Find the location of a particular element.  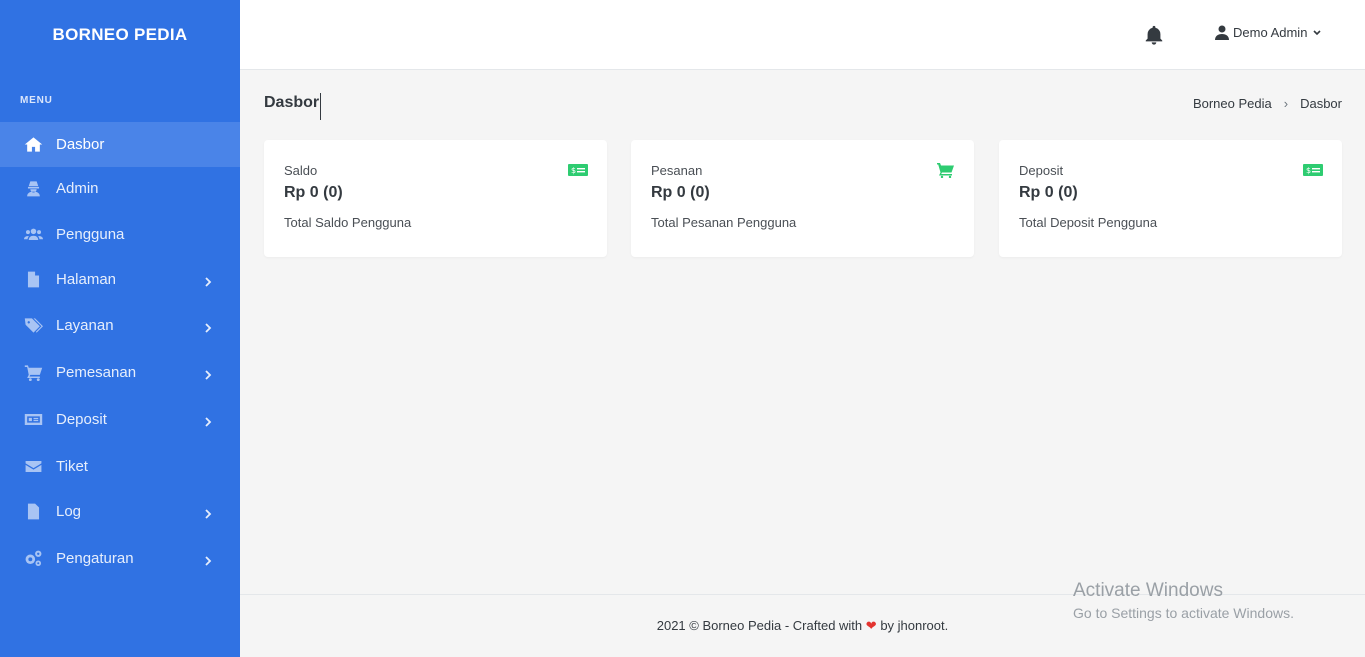

breadcrumb: Borneo Pedia › Dasbor is located at coordinates (1267, 103).